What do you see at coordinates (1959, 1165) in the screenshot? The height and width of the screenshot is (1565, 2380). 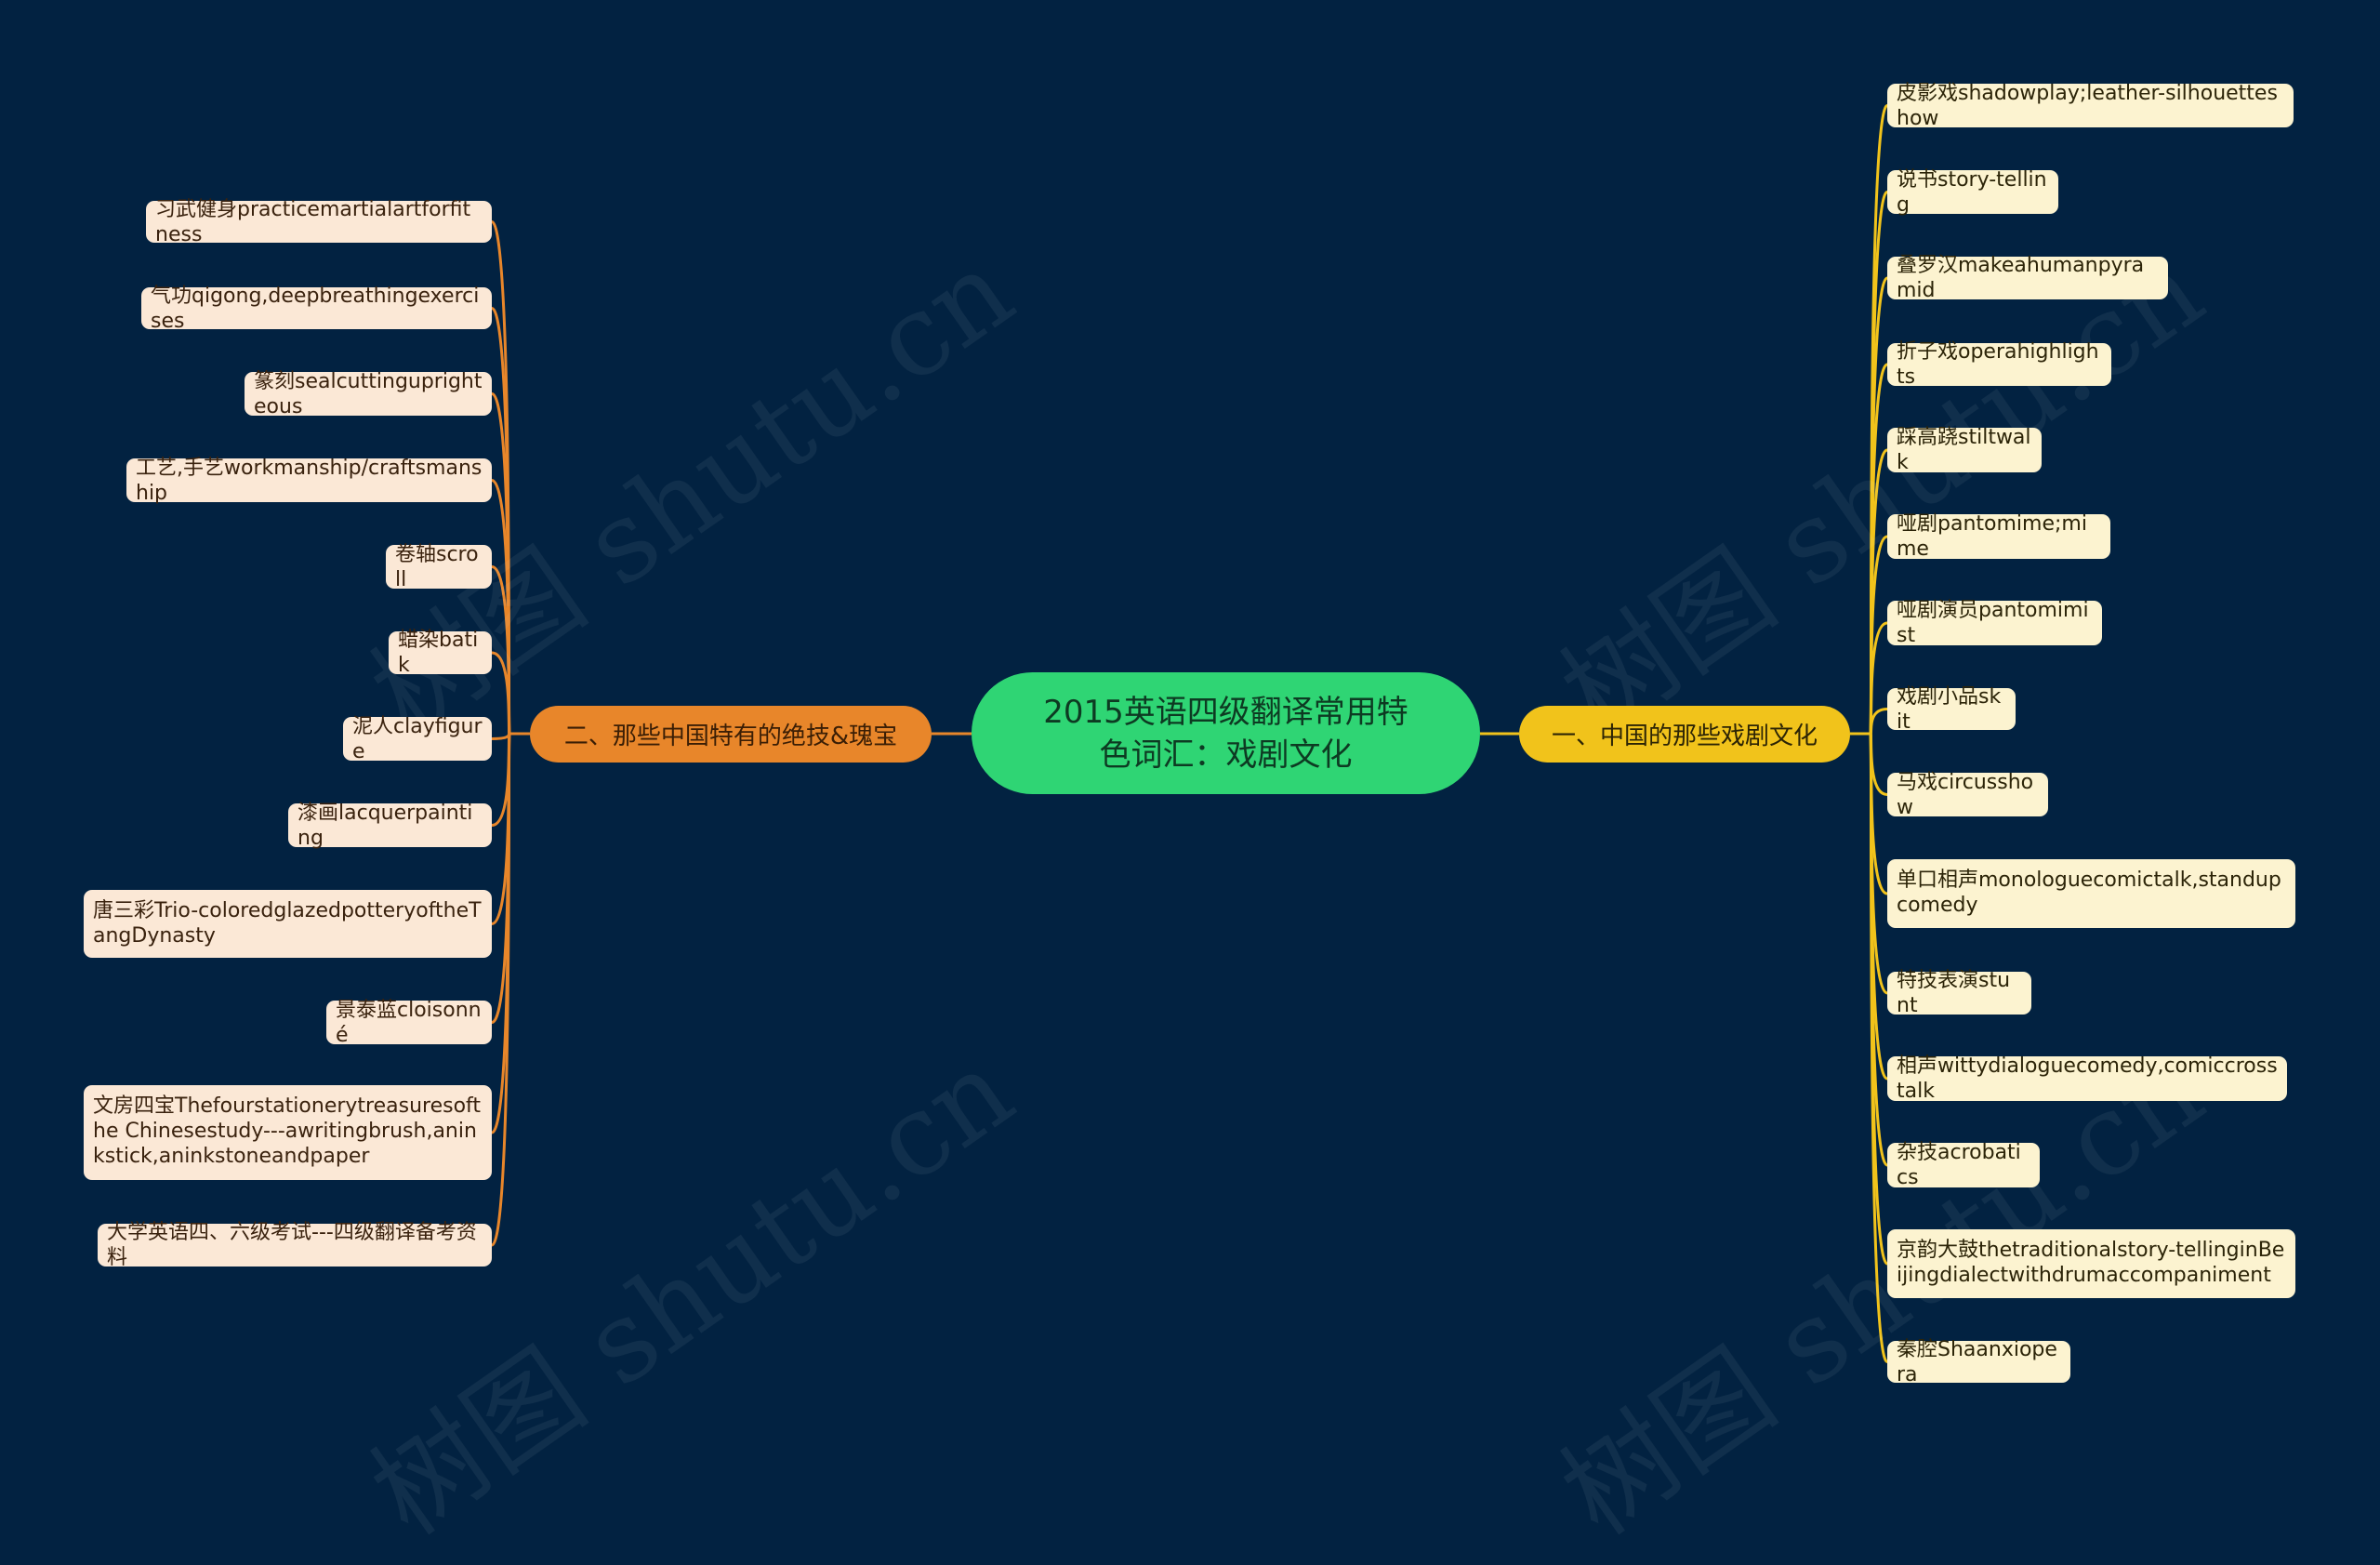 I see `leaf-topic-label: 杂技acrobatics` at bounding box center [1959, 1165].